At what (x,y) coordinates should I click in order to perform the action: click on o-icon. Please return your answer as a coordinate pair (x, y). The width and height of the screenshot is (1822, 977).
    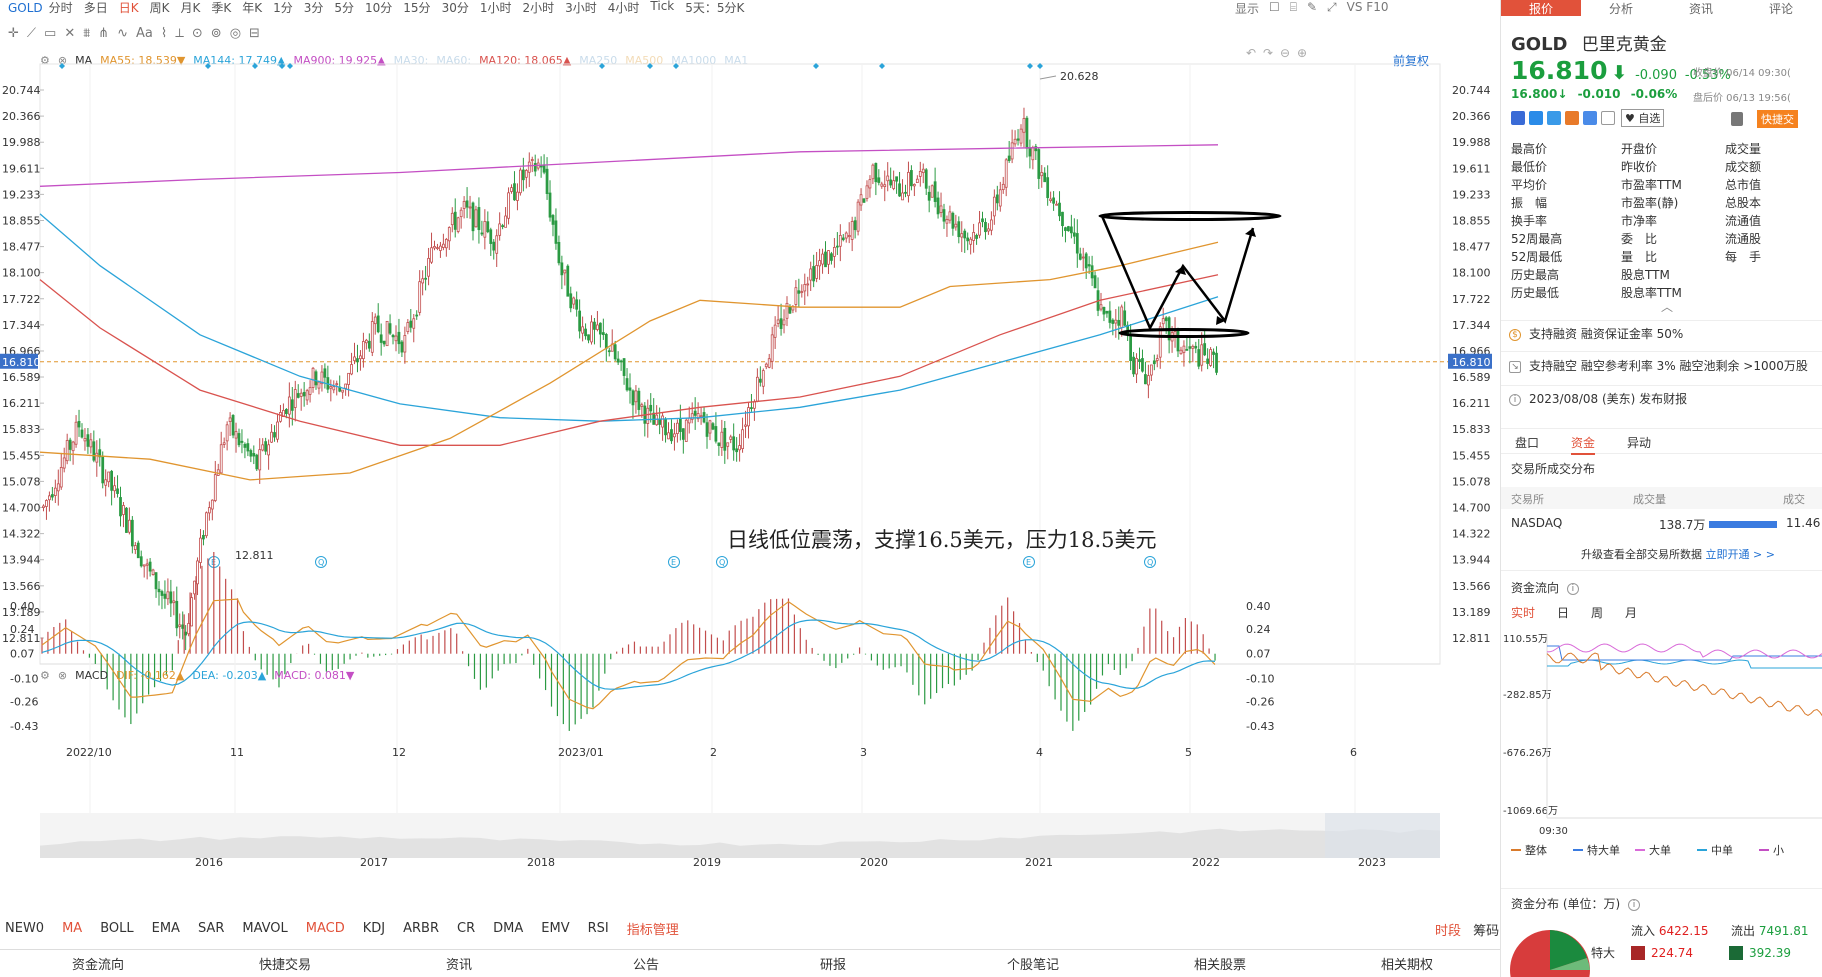
    Looking at the image, I should click on (1572, 118).